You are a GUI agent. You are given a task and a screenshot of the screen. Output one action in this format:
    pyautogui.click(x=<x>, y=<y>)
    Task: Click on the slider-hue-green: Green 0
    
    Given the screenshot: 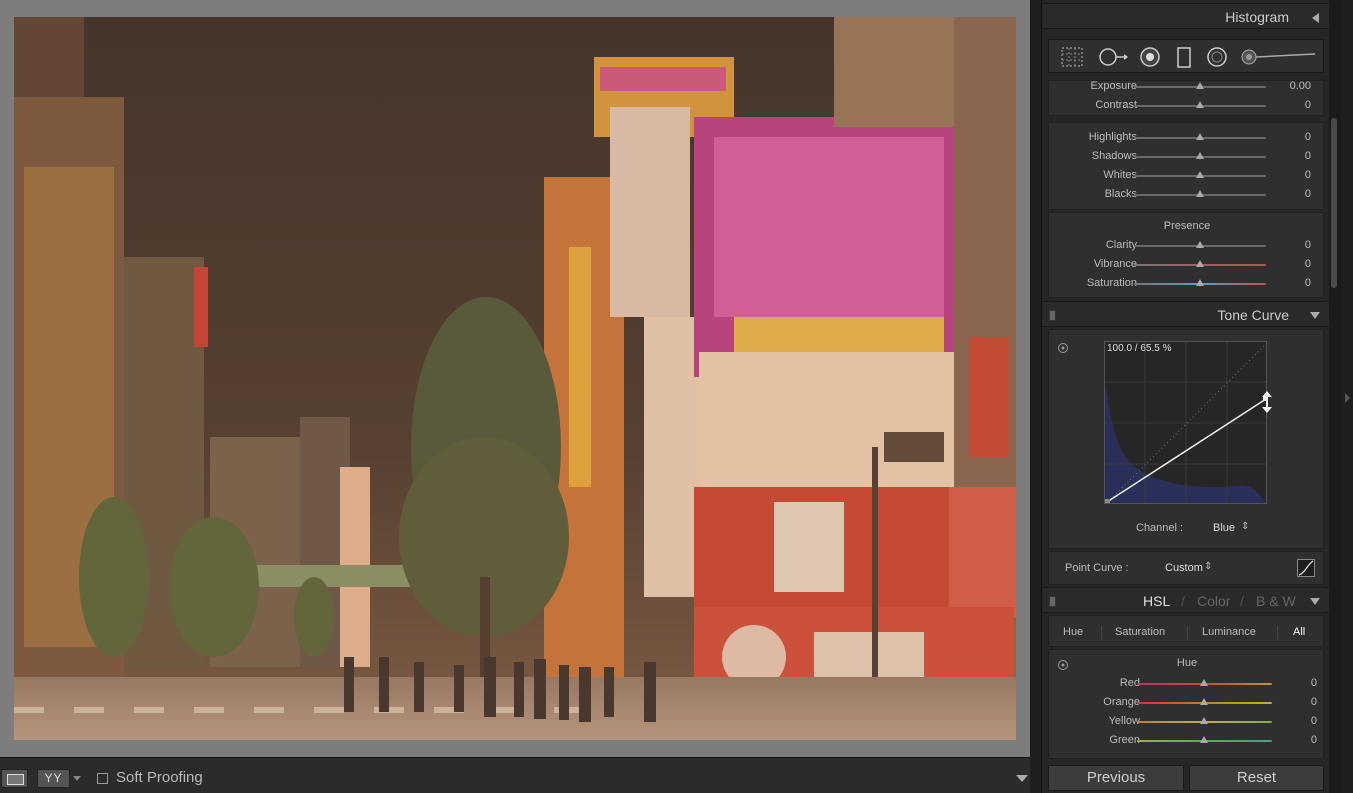 What is the action you would take?
    pyautogui.click(x=1187, y=741)
    